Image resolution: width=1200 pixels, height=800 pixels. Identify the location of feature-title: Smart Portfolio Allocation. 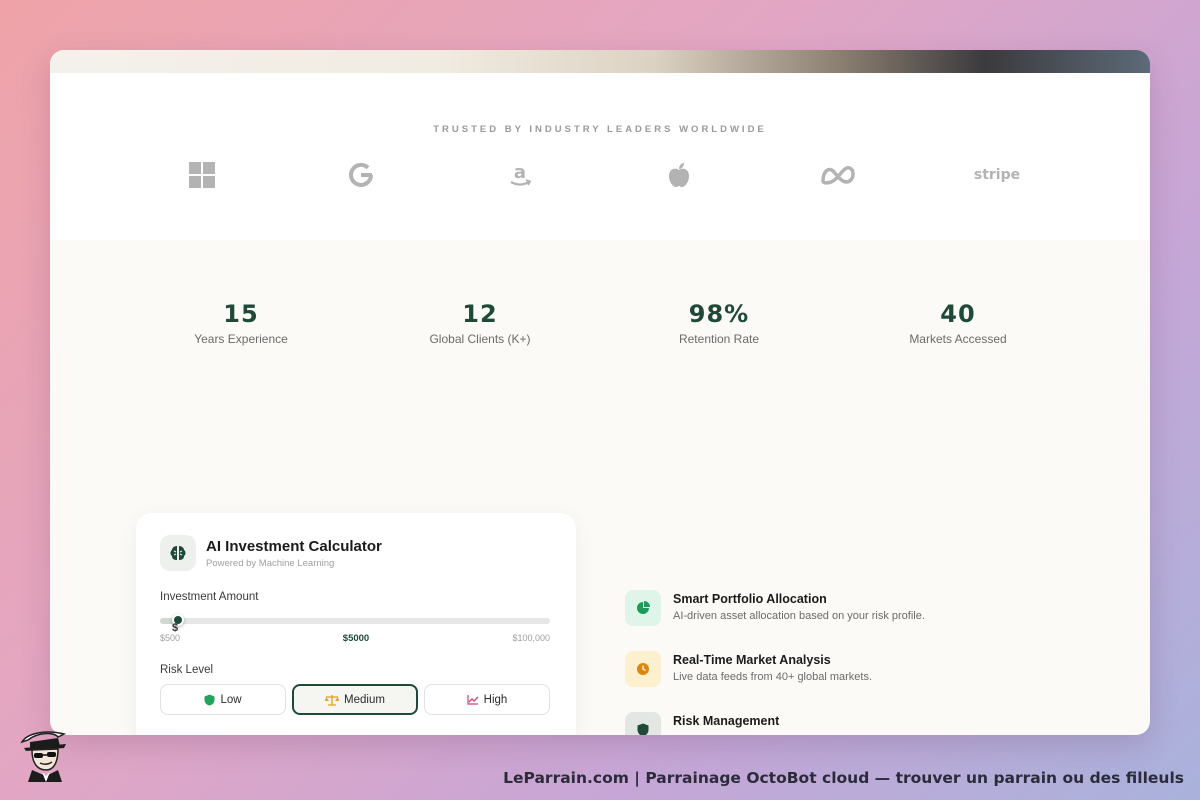
(750, 599).